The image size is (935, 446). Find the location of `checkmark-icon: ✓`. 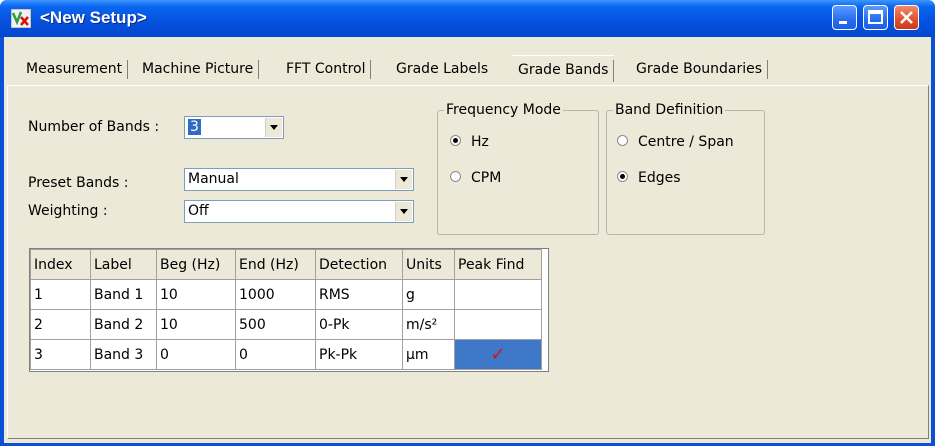

checkmark-icon: ✓ is located at coordinates (498, 354).